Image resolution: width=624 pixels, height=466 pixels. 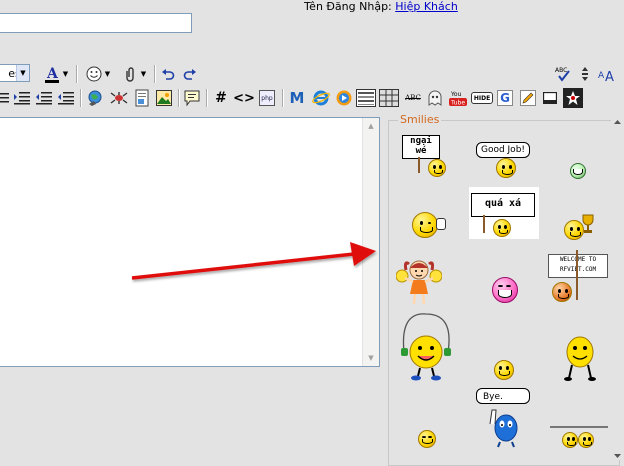 I want to click on smiley-pair, so click(x=579, y=435).